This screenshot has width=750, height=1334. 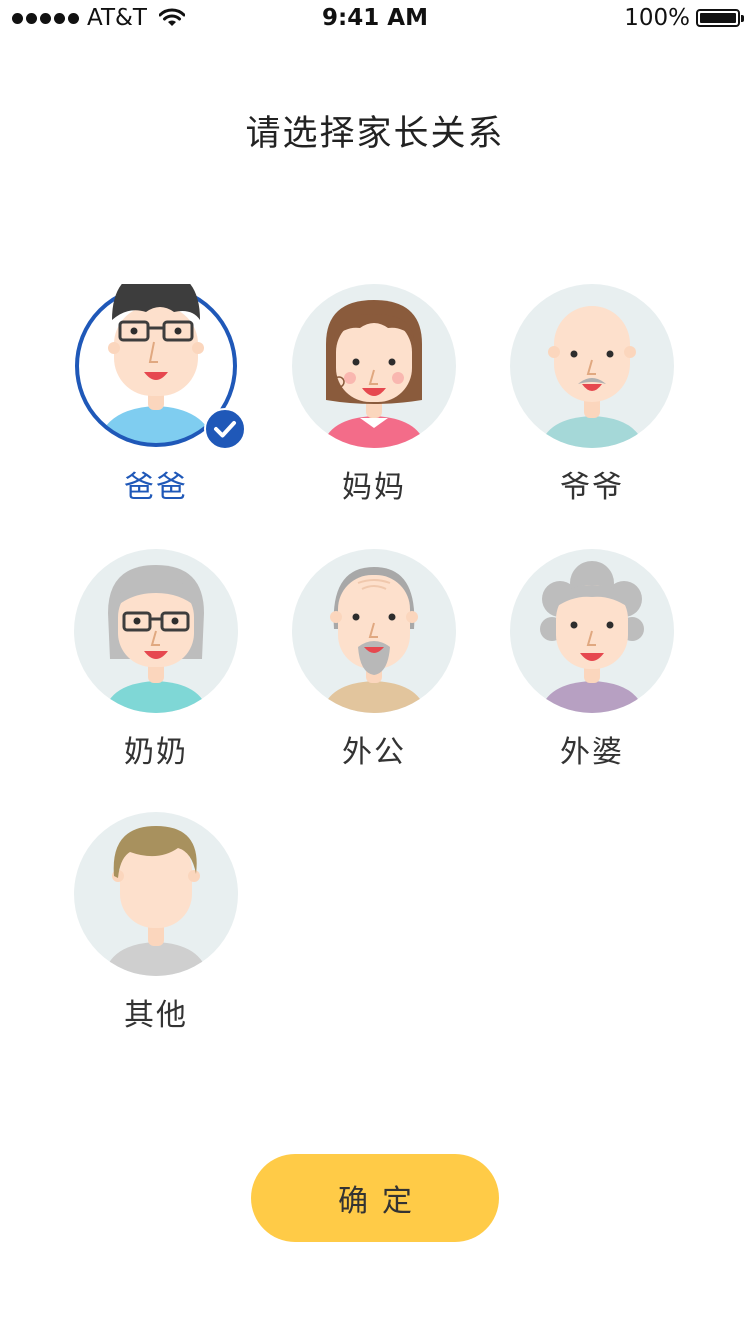 I want to click on status-bar: AT&T 9:41 AM 100%, so click(x=375, y=20).